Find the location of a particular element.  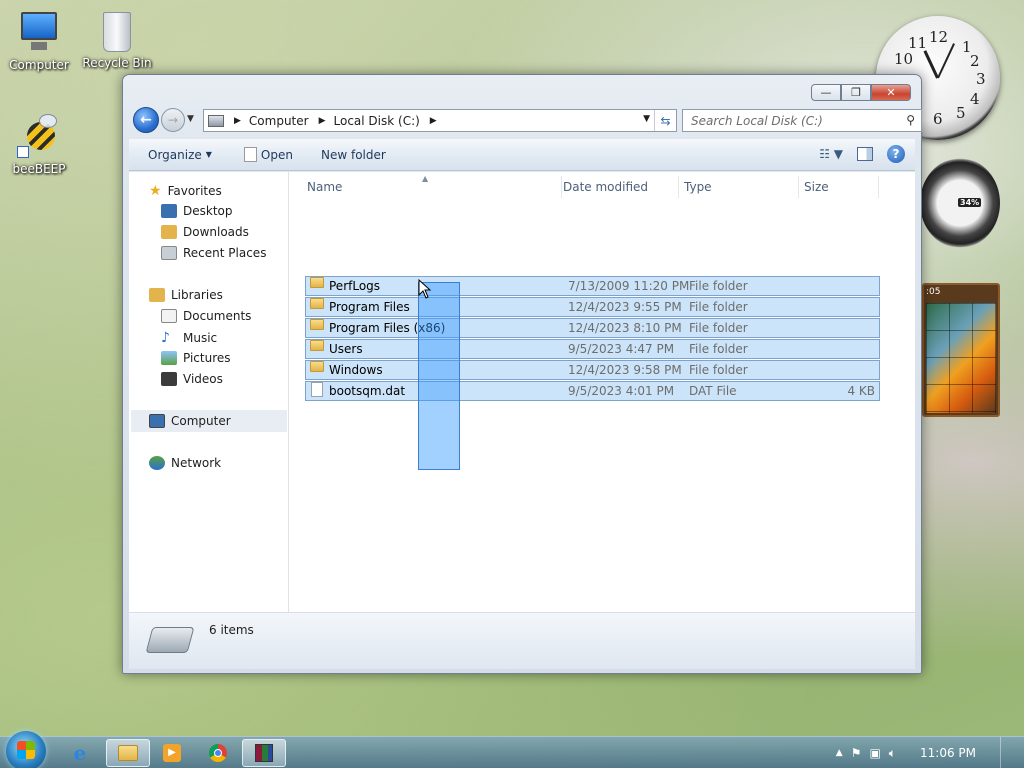

organize-button: Organize ▼ is located at coordinates (180, 155).